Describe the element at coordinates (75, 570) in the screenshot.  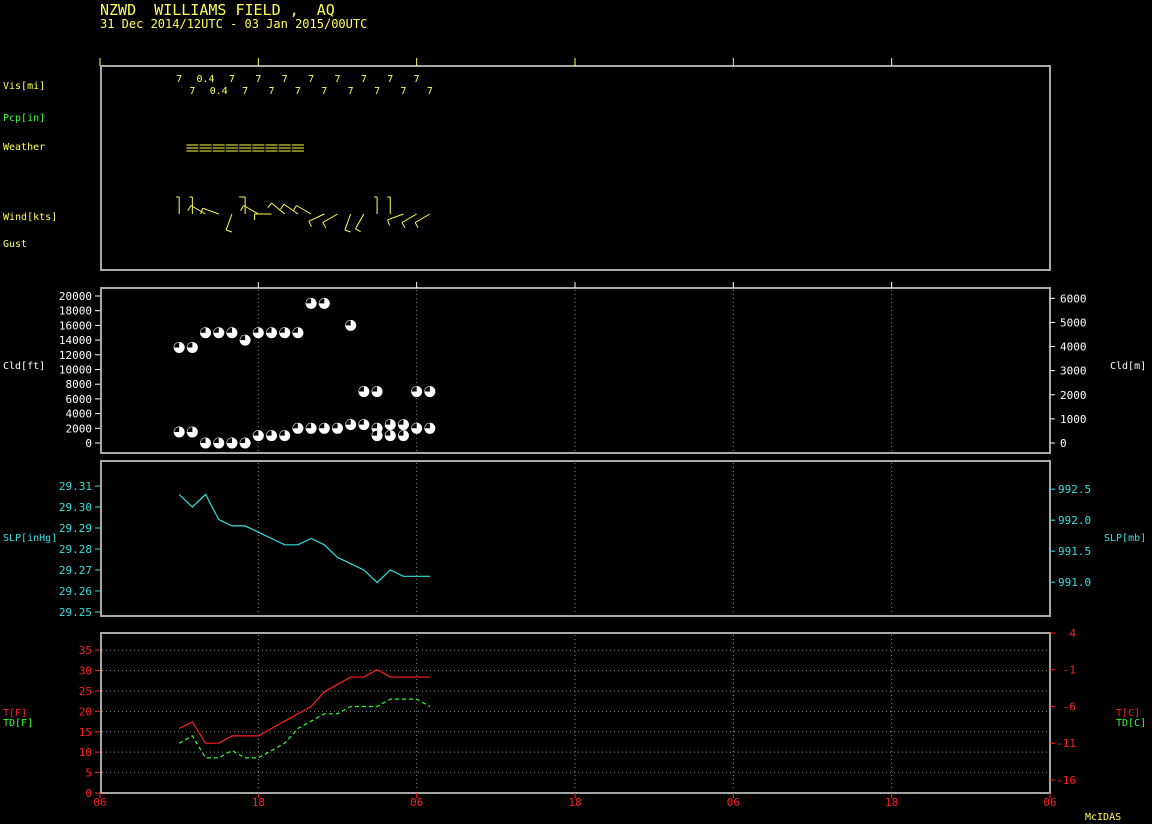
I see `slp-y-tick-label: 29.27` at that location.